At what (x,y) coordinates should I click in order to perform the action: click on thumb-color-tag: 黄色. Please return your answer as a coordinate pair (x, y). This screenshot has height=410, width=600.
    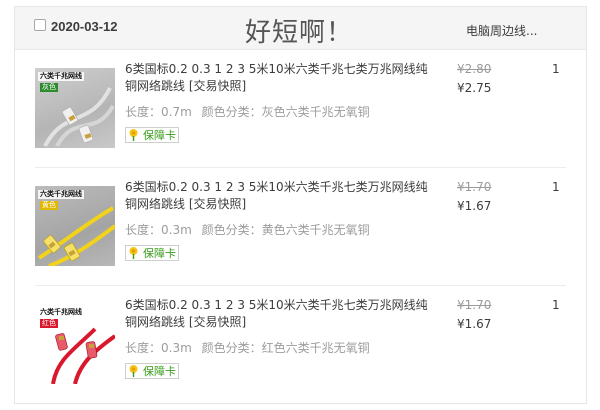
    Looking at the image, I should click on (49, 205).